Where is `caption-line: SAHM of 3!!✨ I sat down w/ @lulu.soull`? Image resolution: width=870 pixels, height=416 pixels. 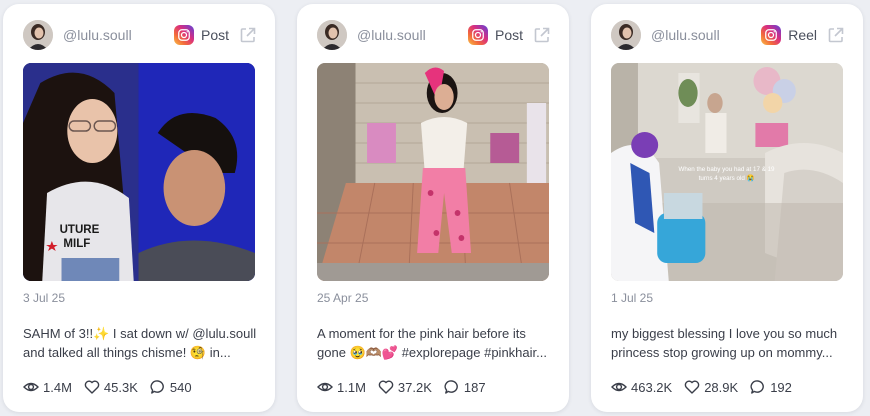 caption-line: SAHM of 3!!✨ I sat down w/ @lulu.soull is located at coordinates (140, 333).